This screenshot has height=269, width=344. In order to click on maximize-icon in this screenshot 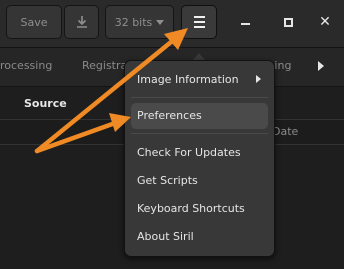, I will do `click(288, 22)`.